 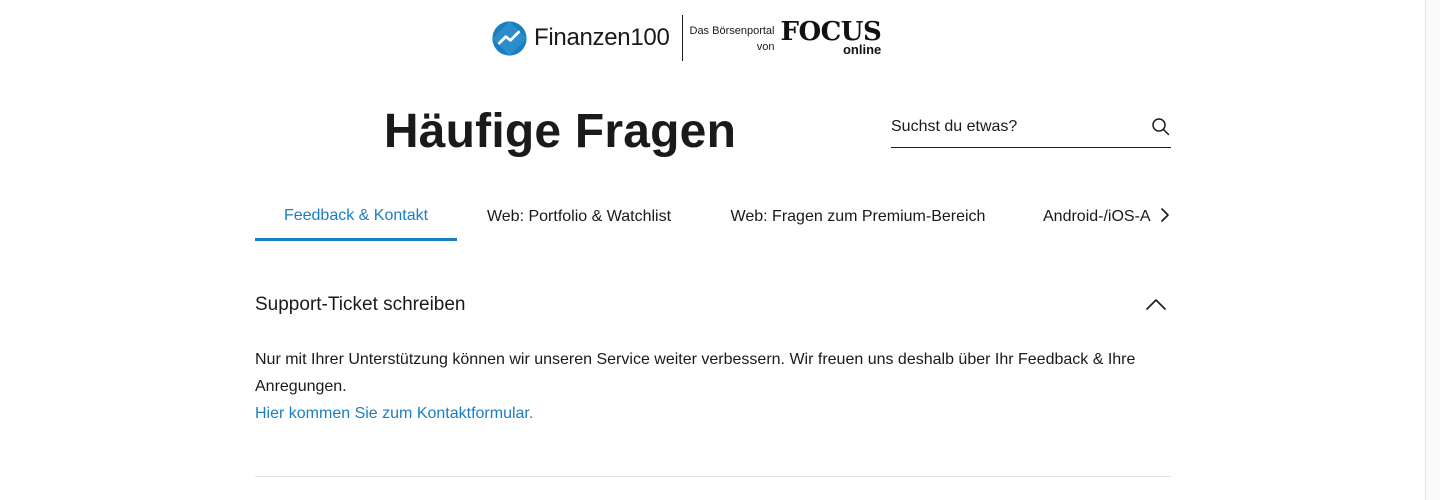 I want to click on tagline-line2: von, so click(x=765, y=47).